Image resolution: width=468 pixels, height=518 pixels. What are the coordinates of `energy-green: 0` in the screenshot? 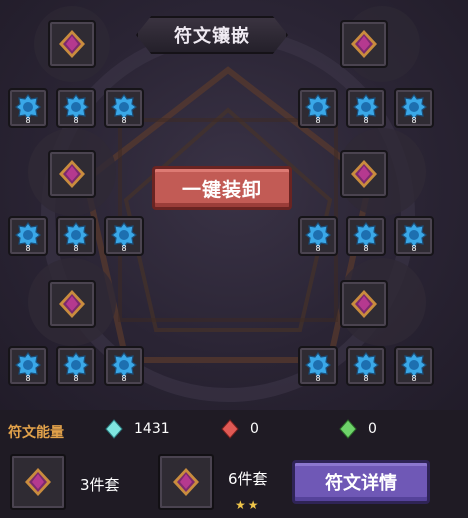 It's located at (357, 429).